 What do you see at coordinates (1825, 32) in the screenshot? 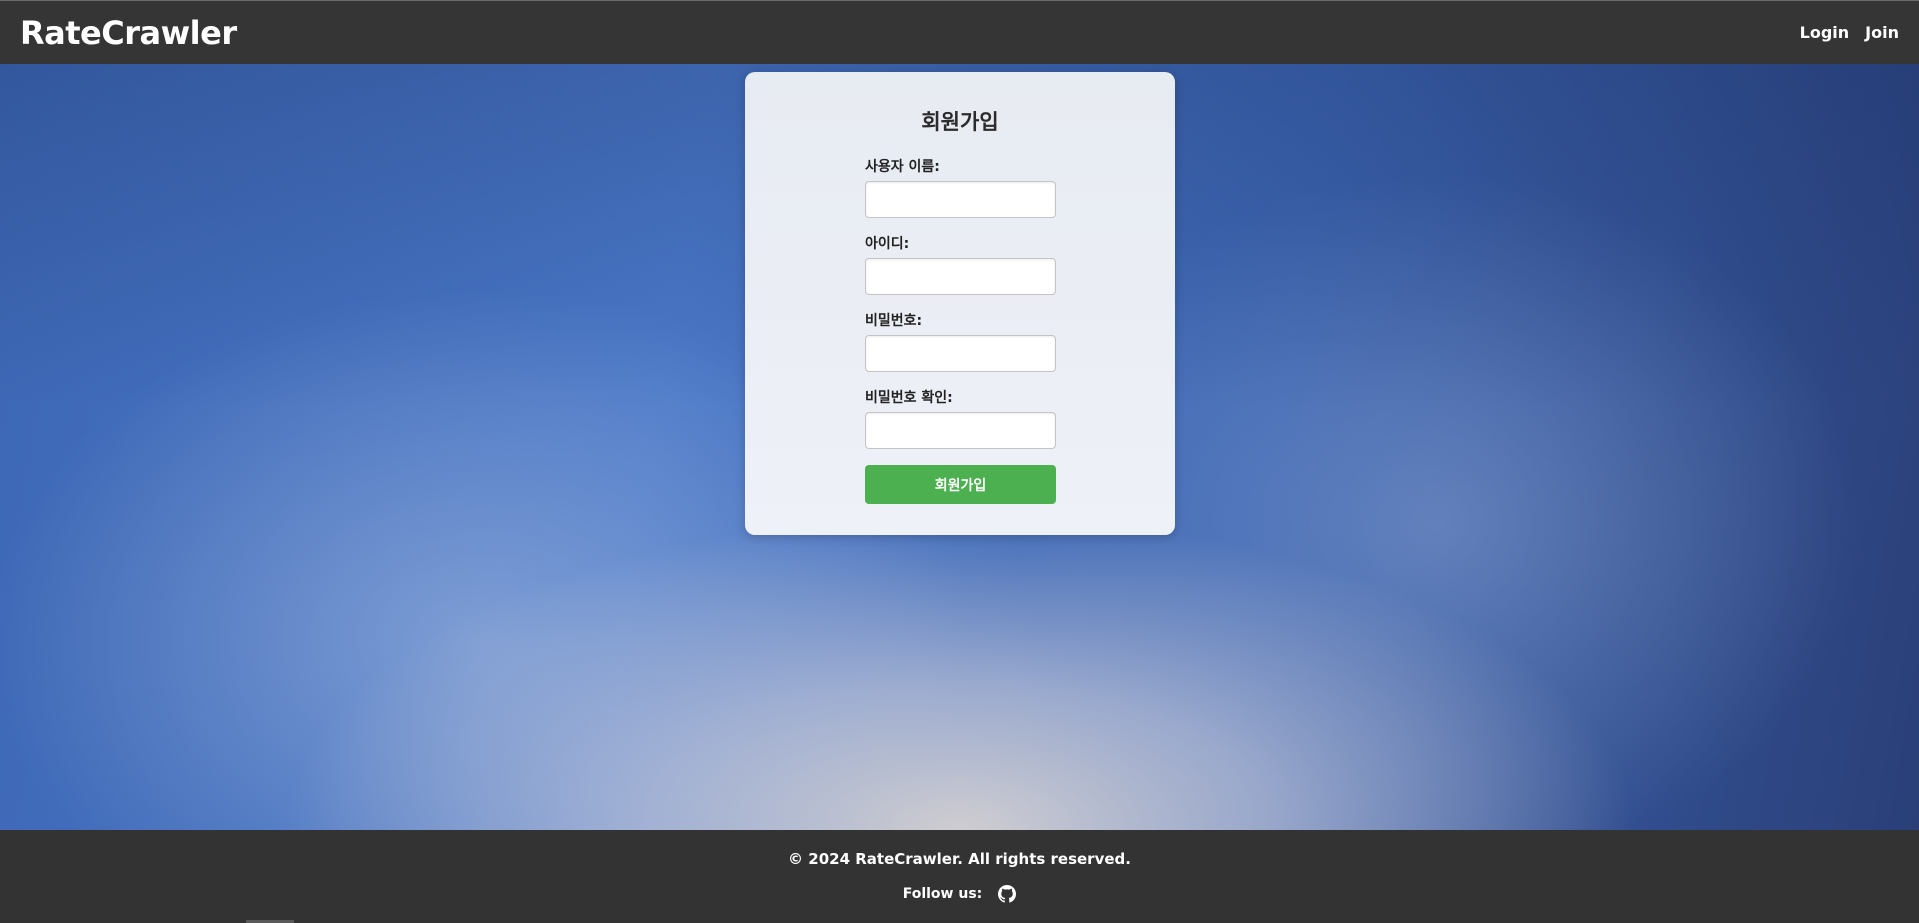
I see `login-link: Login` at bounding box center [1825, 32].